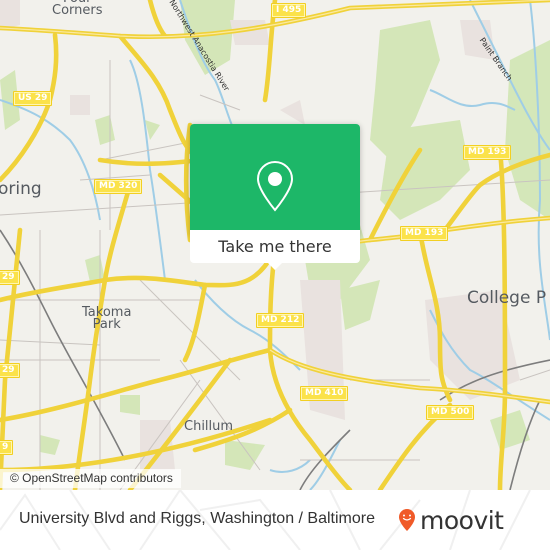  I want to click on location-popup: Take me there, so click(275, 197).